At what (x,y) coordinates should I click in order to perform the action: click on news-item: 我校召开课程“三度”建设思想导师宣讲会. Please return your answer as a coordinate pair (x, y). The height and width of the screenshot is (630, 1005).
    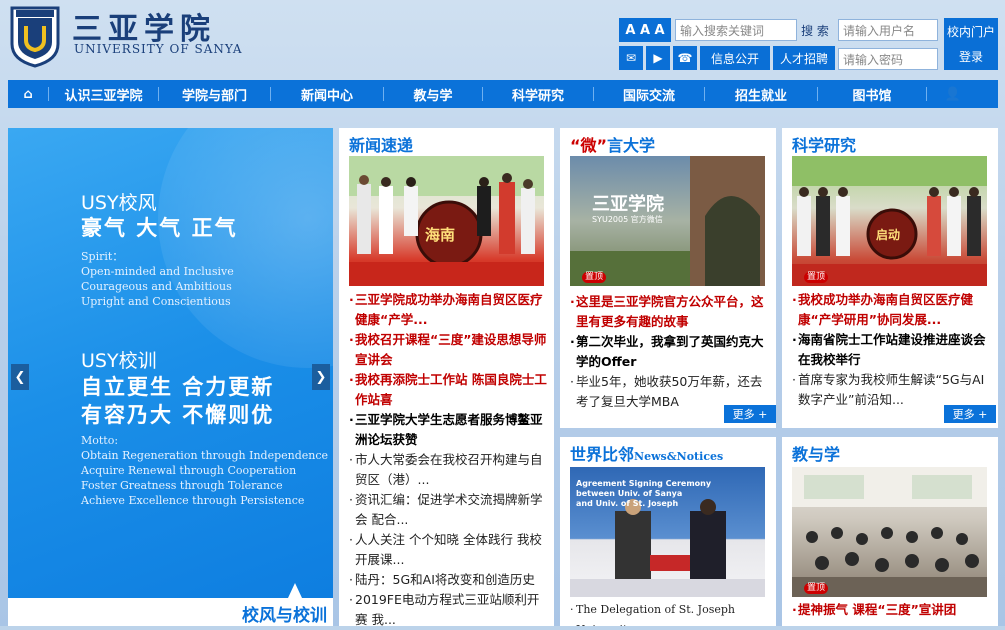
    Looking at the image, I should click on (449, 350).